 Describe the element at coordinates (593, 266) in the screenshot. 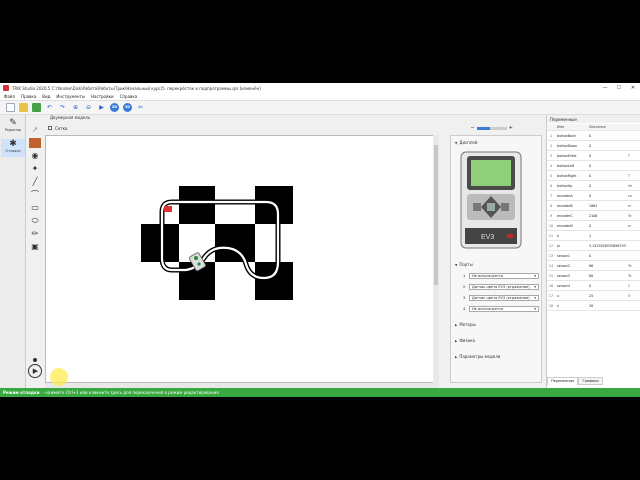

I see `table-row: 14 sensor2 86 Te` at that location.